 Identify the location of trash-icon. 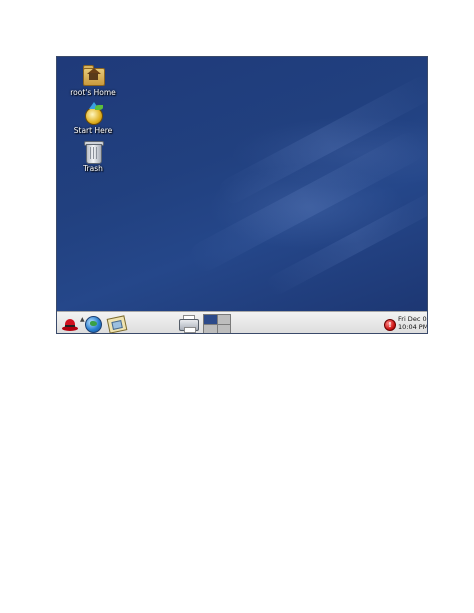
(93, 151).